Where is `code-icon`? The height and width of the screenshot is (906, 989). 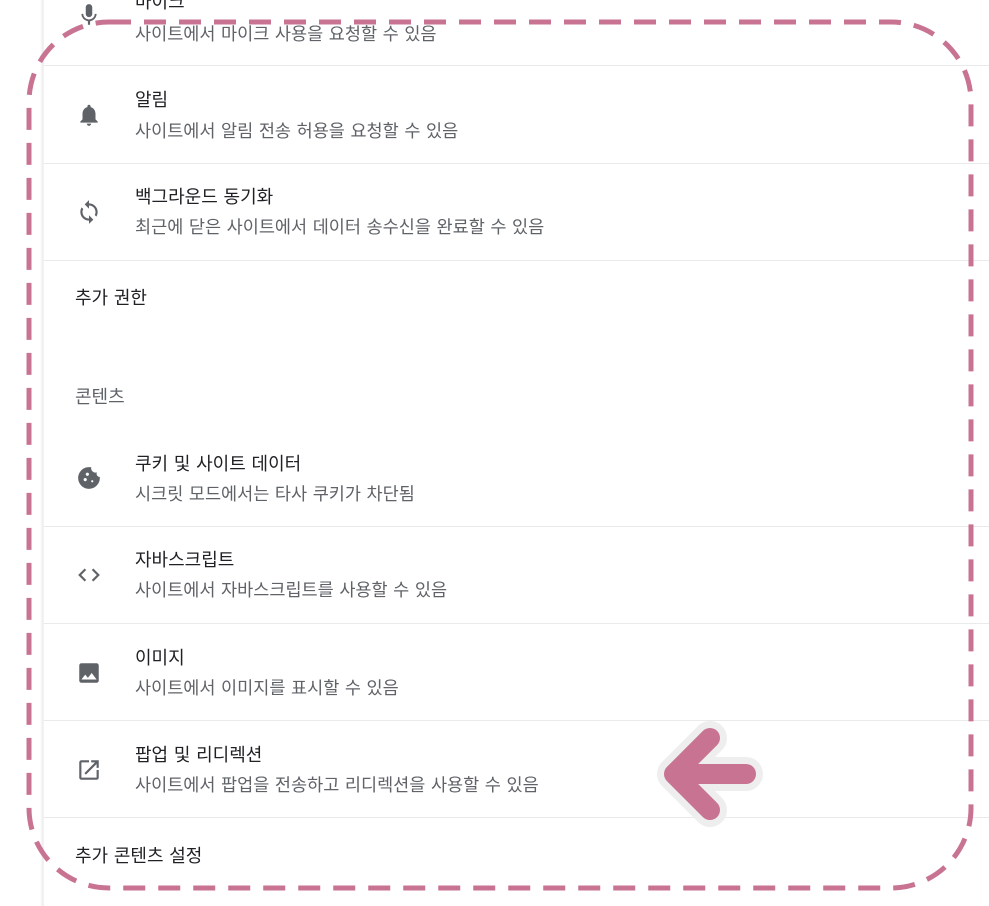 code-icon is located at coordinates (89, 575).